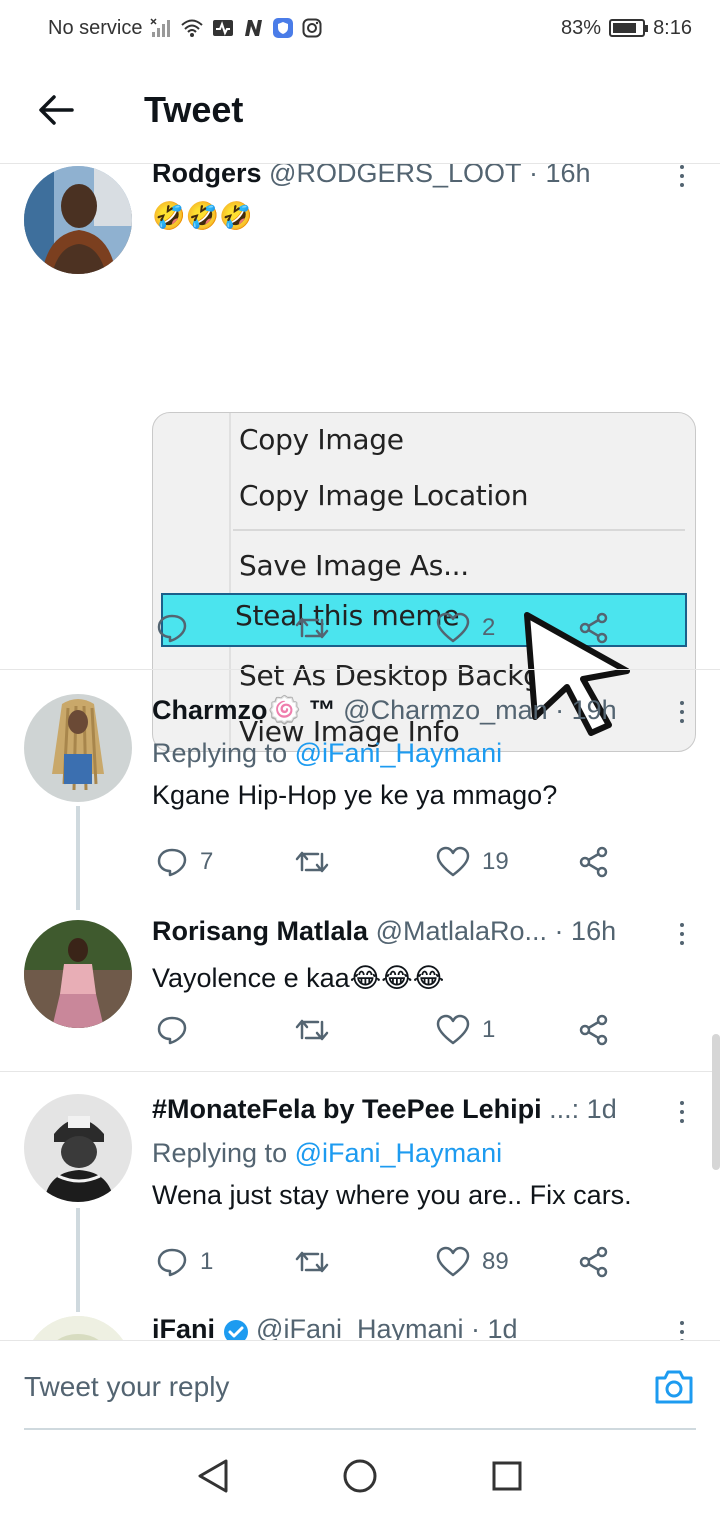 This screenshot has width=720, height=1520. I want to click on nav-home-button, so click(360, 1476).